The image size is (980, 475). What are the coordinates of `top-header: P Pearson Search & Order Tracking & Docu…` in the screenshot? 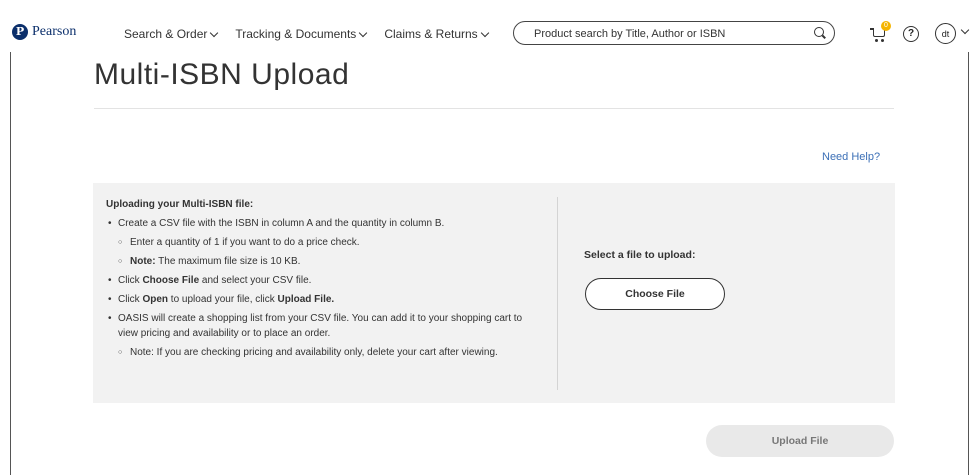 It's located at (490, 26).